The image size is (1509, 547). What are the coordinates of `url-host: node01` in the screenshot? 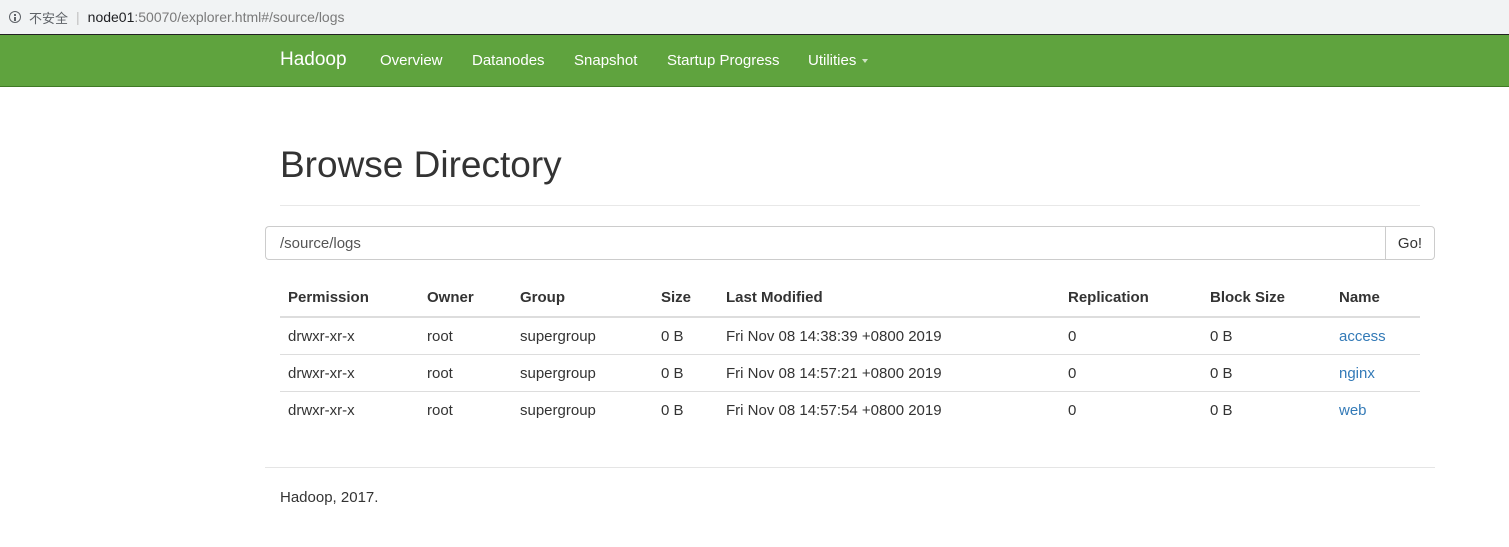 It's located at (111, 17).